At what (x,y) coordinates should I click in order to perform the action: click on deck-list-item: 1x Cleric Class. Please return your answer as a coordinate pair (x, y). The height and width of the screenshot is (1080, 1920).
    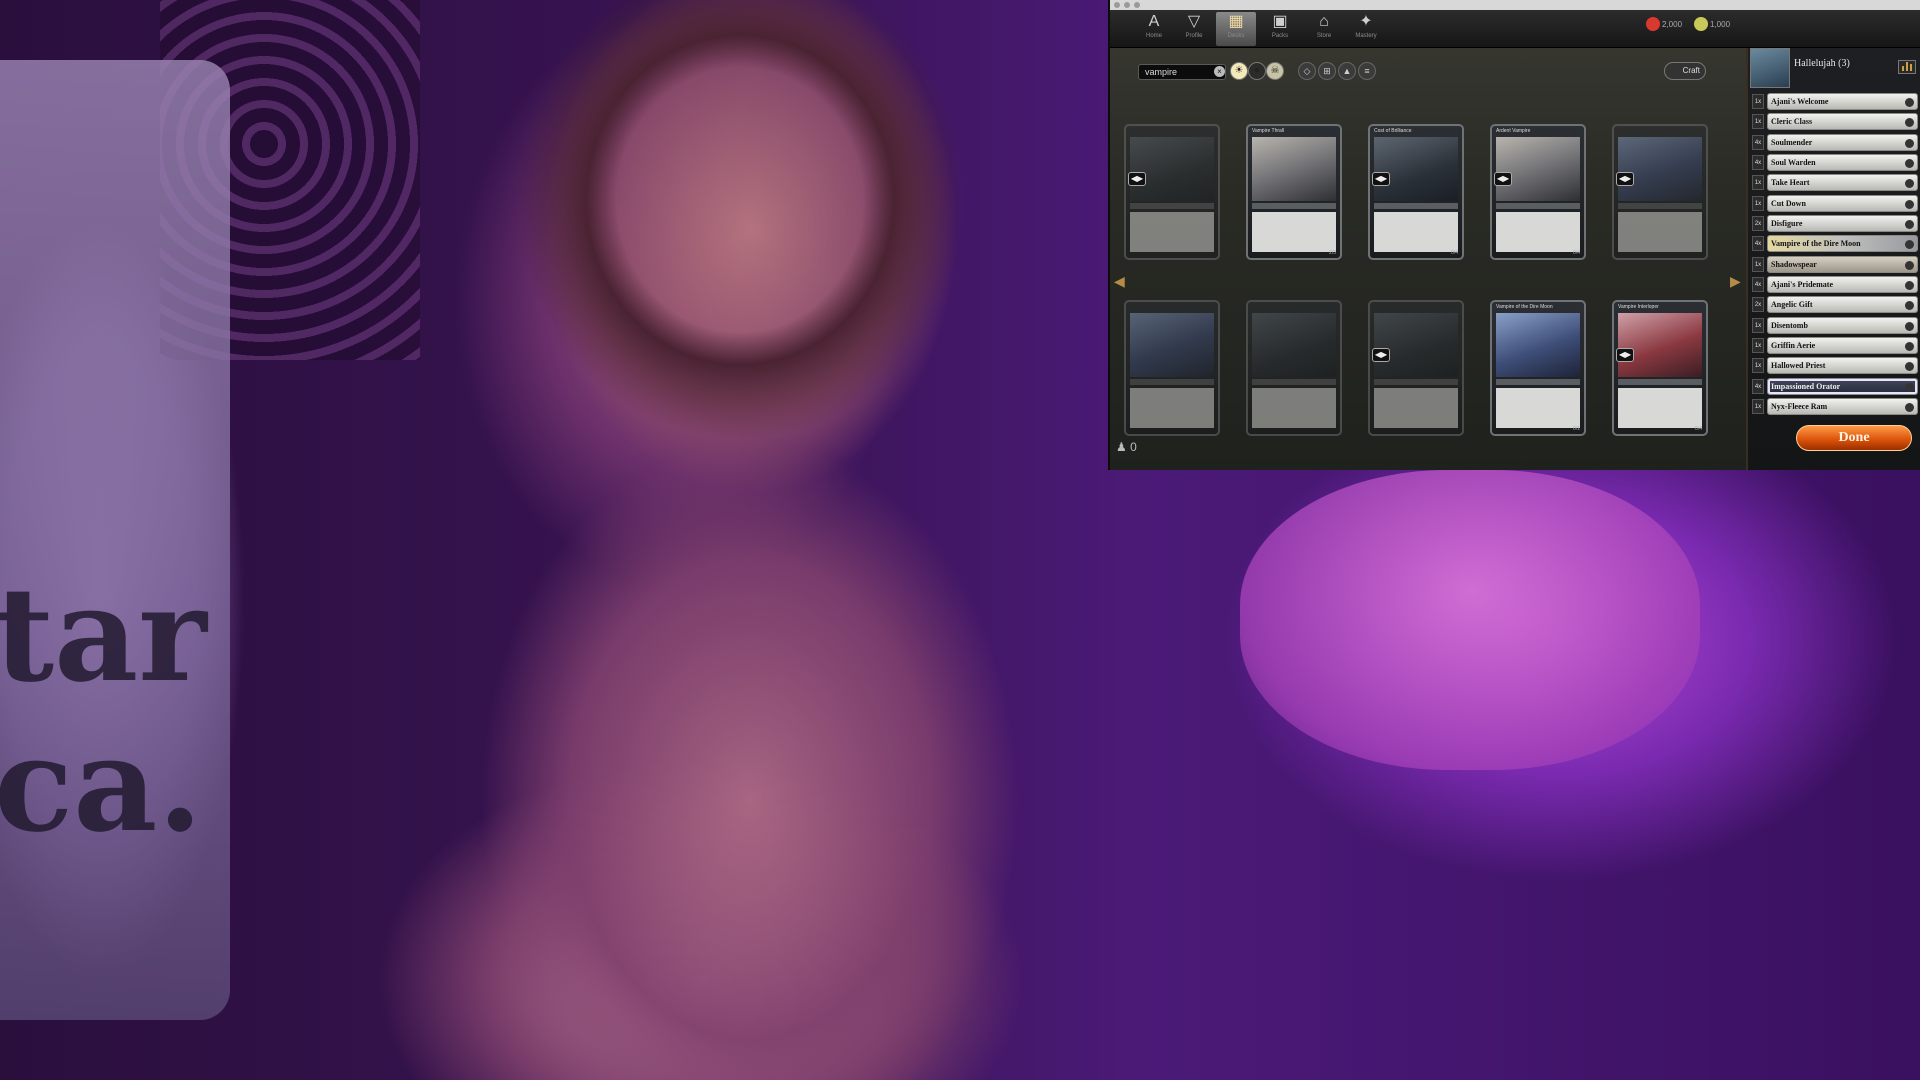
    Looking at the image, I should click on (1836, 121).